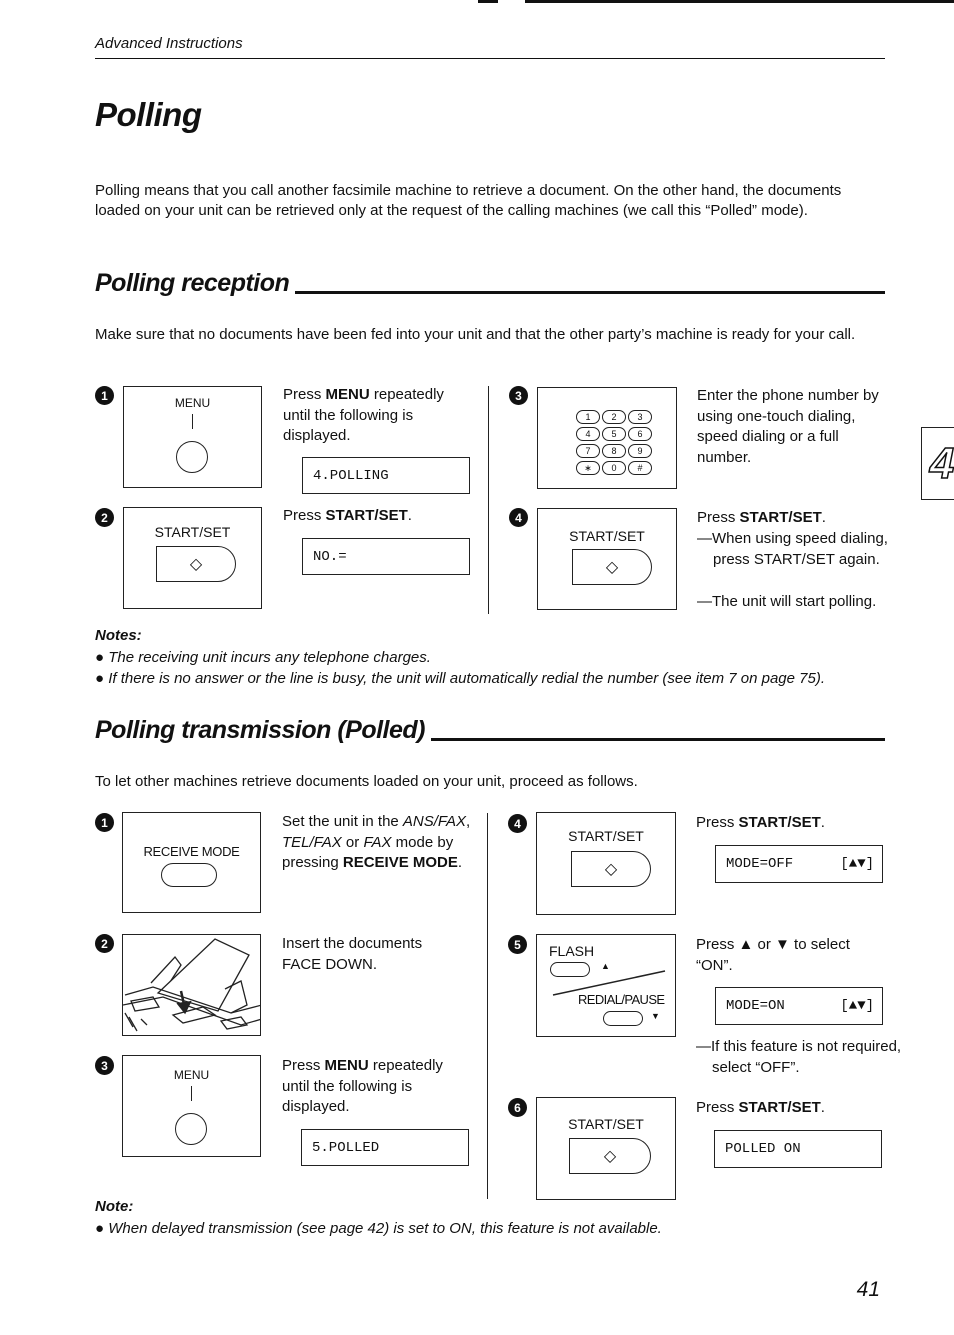  Describe the element at coordinates (488, 1) in the screenshot. I see `top-edge-mark` at that location.